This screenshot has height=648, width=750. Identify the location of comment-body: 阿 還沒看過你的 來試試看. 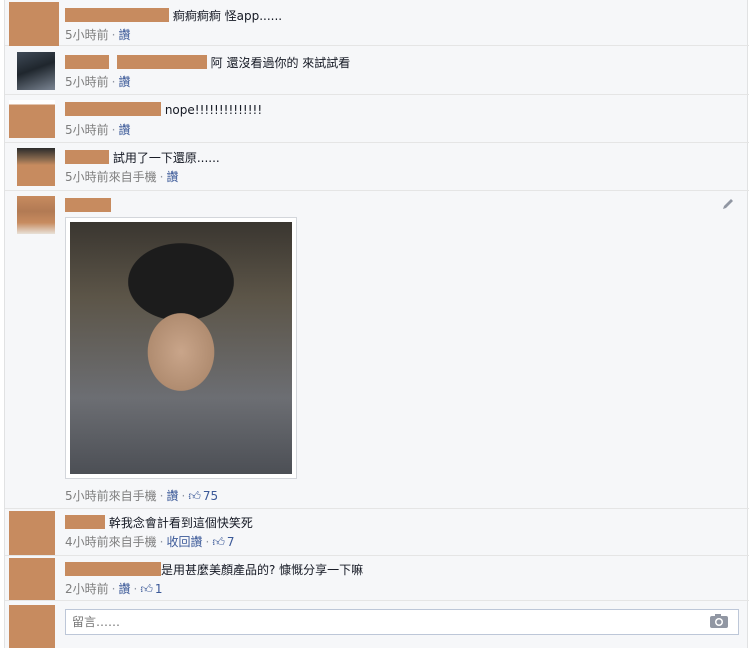
(207, 63).